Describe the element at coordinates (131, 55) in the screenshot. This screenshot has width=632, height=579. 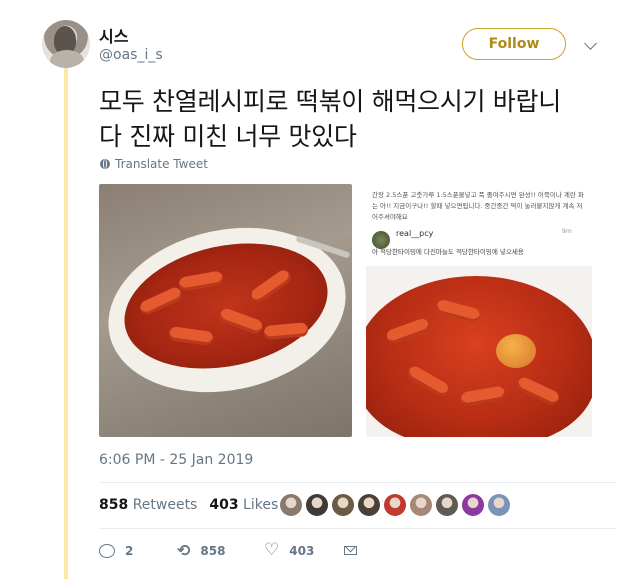
I see `username: @oas_i_s` at that location.